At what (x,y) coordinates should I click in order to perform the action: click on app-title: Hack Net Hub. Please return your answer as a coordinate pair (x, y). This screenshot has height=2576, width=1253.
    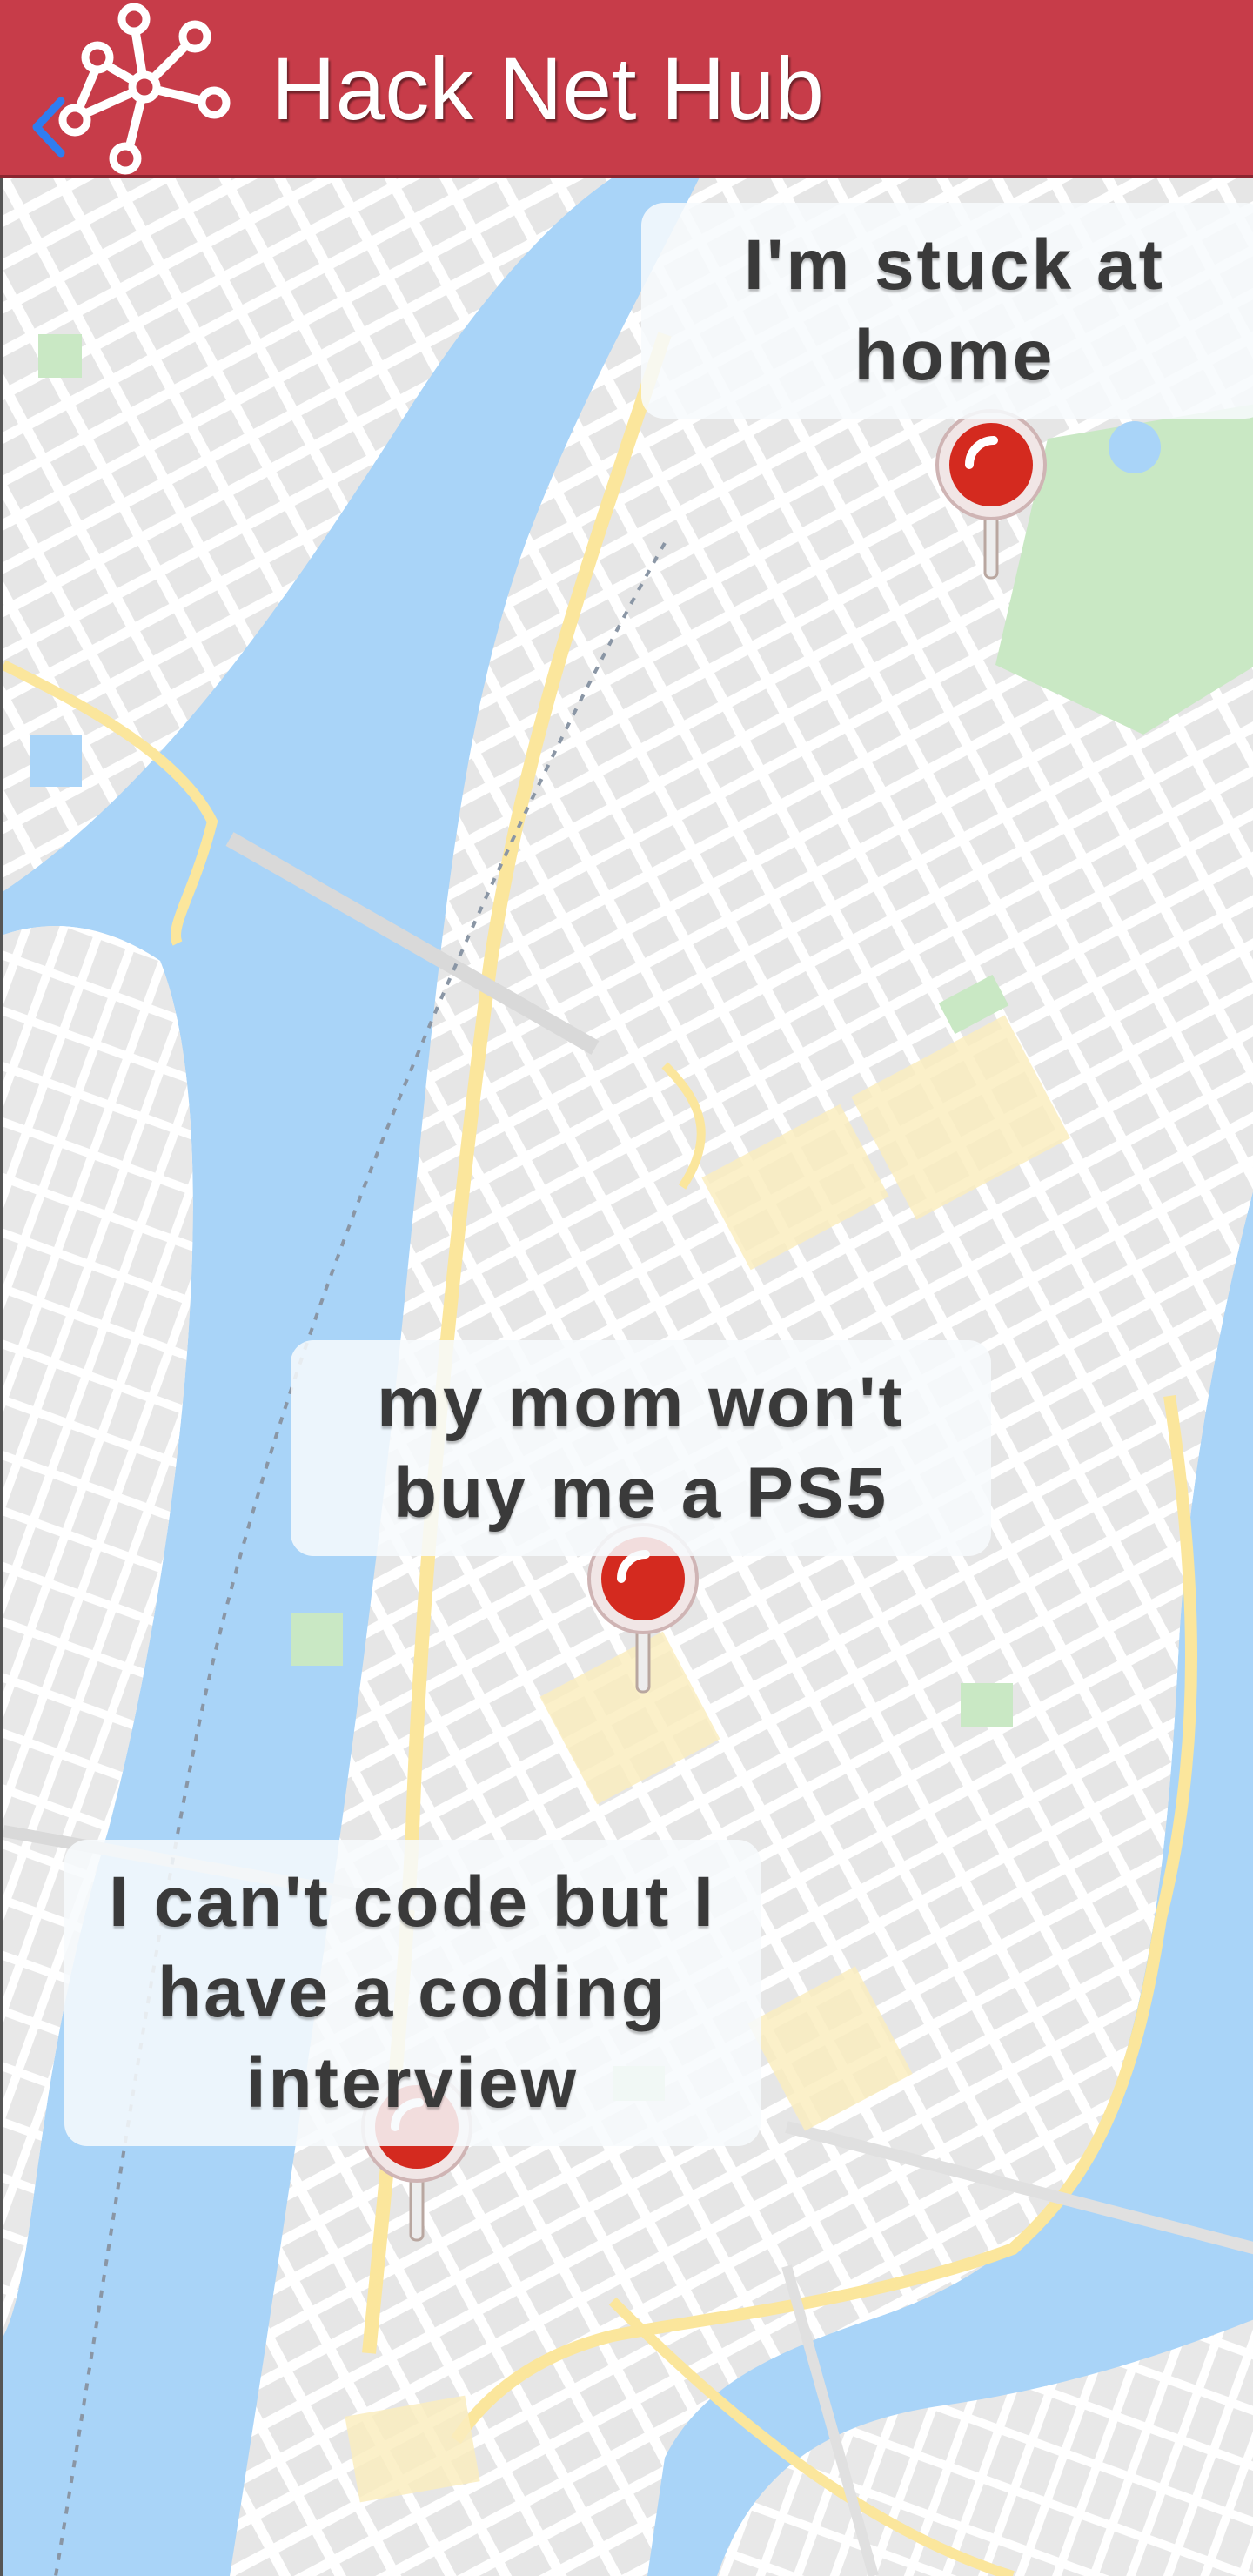
    Looking at the image, I should click on (547, 89).